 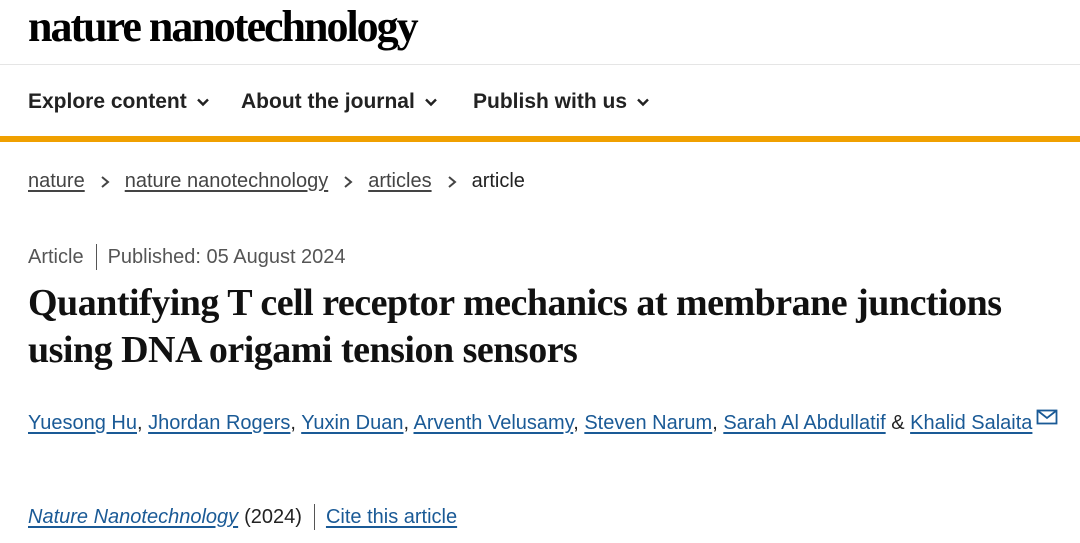 What do you see at coordinates (550, 101) in the screenshot?
I see `nav-label: Publish with us` at bounding box center [550, 101].